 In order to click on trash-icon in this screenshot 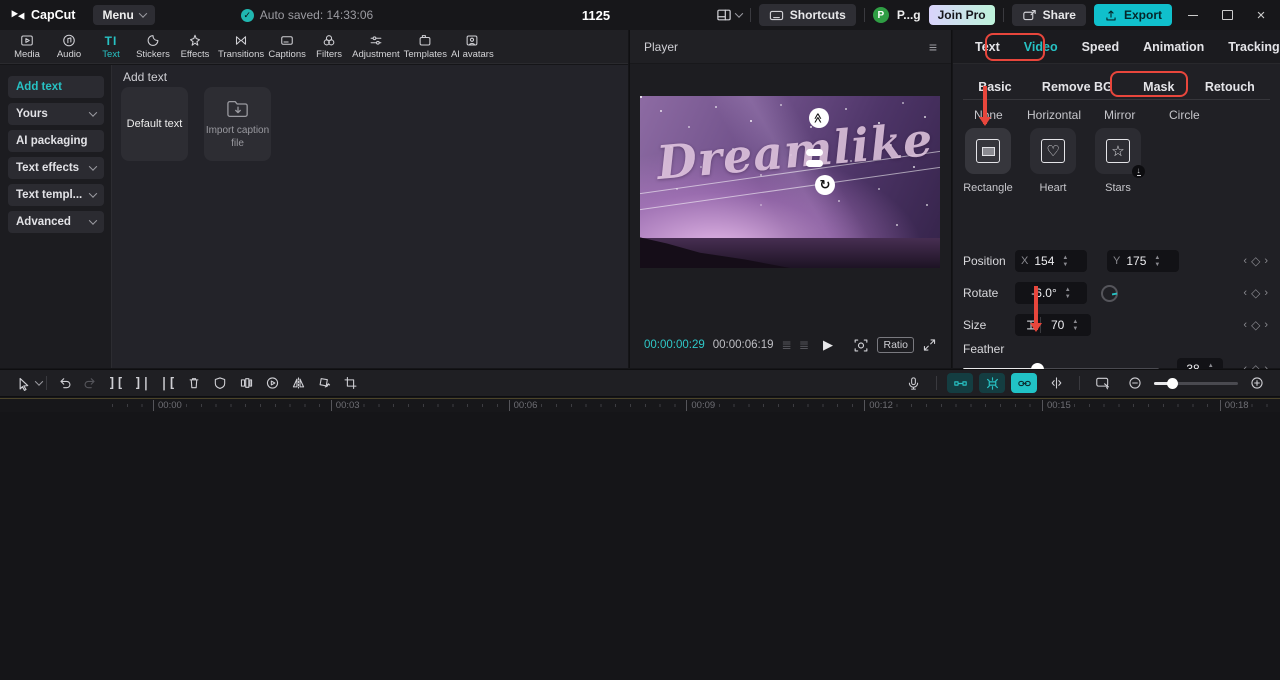, I will do `click(194, 383)`.